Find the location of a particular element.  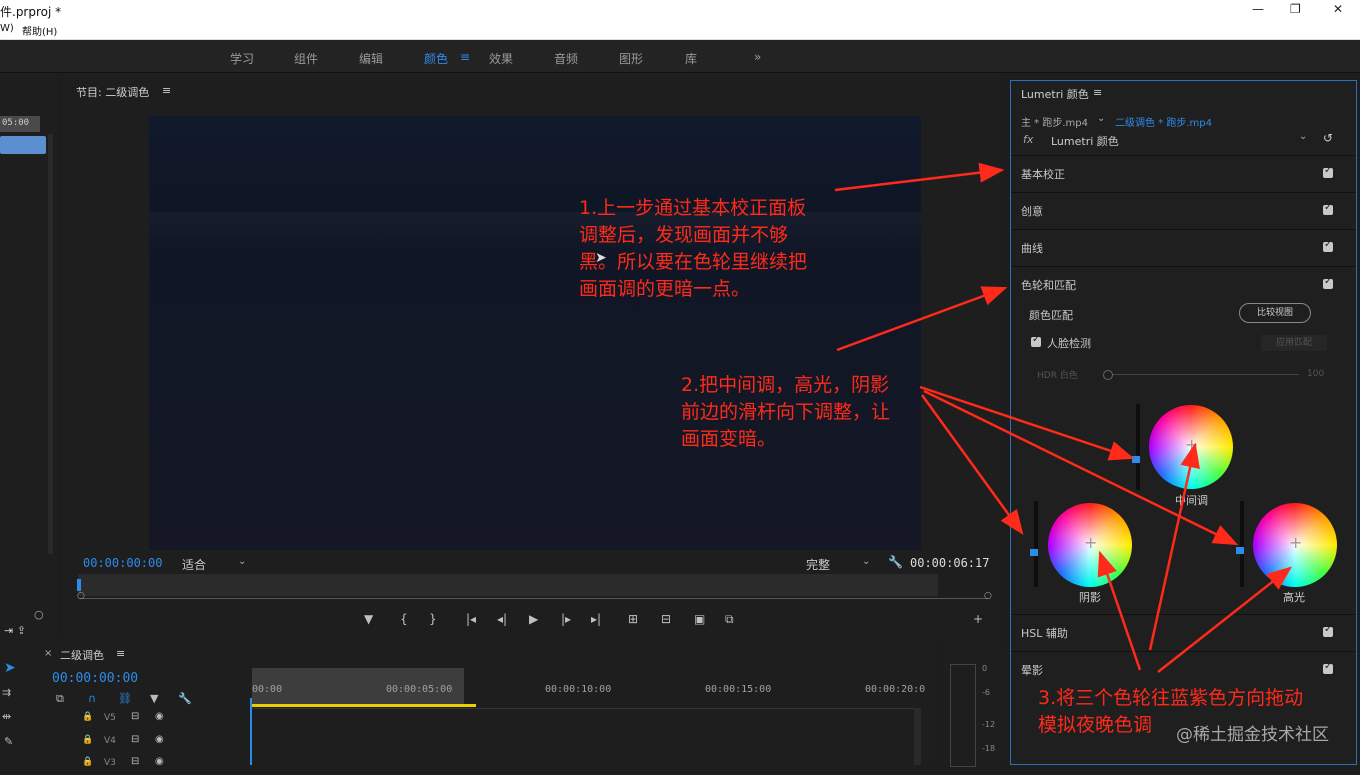

hdr-white-knob is located at coordinates (1108, 375).